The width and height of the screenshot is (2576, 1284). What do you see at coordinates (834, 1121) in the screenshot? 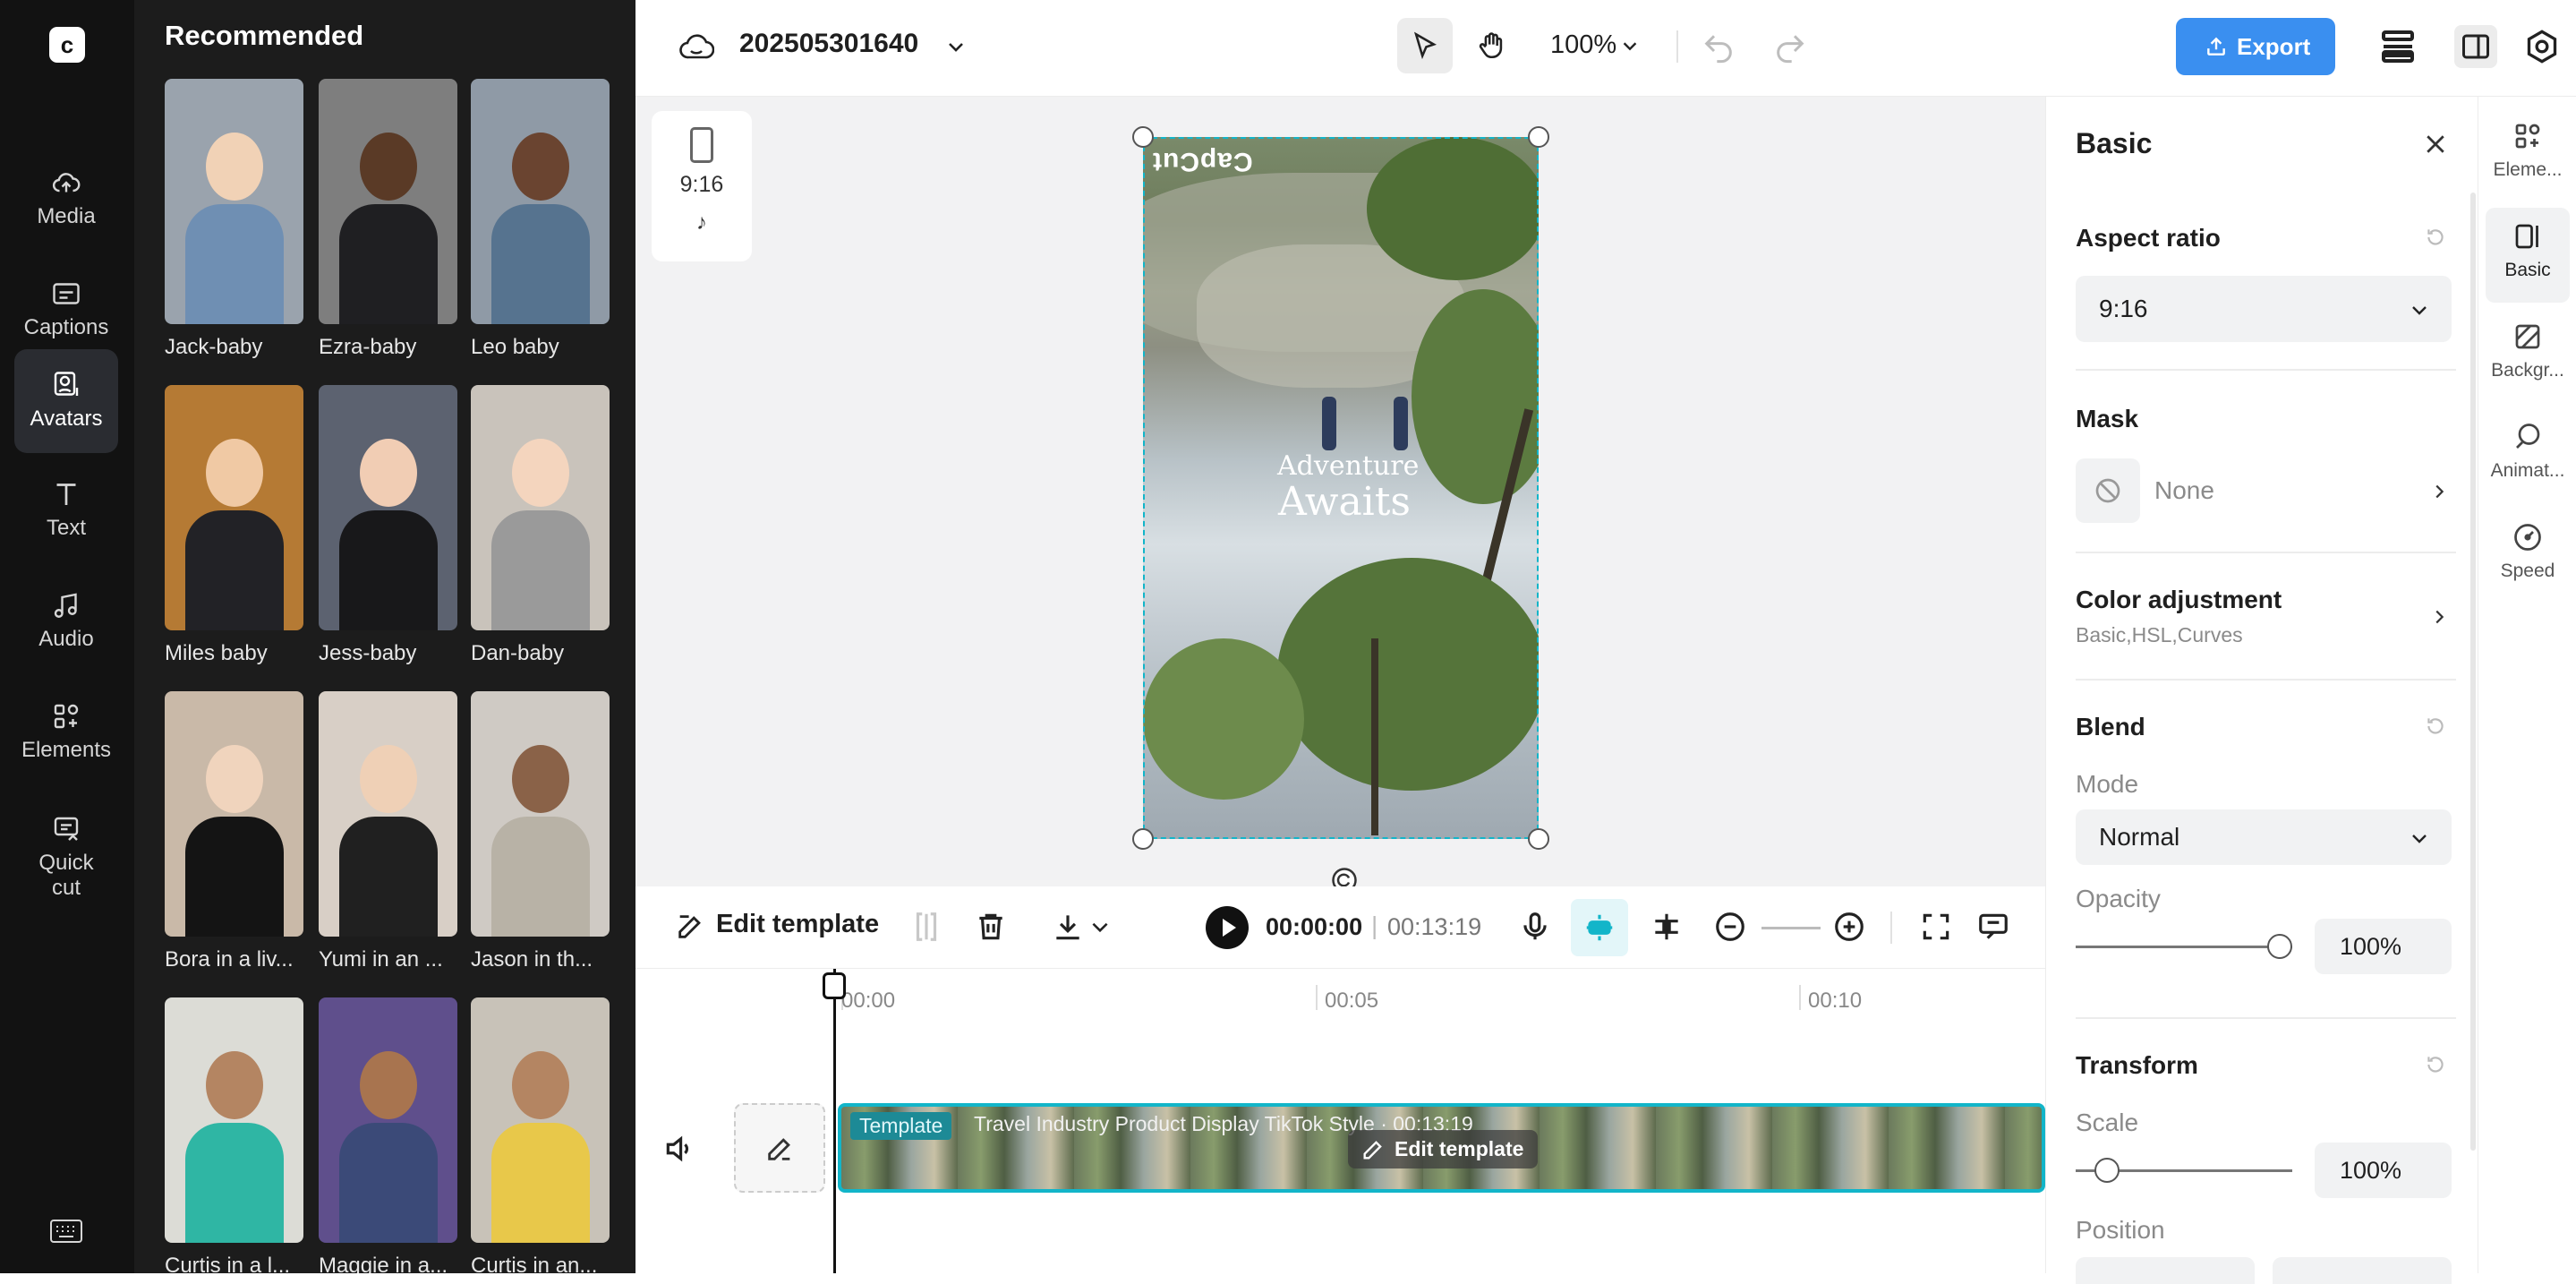
I see `playhead` at bounding box center [834, 1121].